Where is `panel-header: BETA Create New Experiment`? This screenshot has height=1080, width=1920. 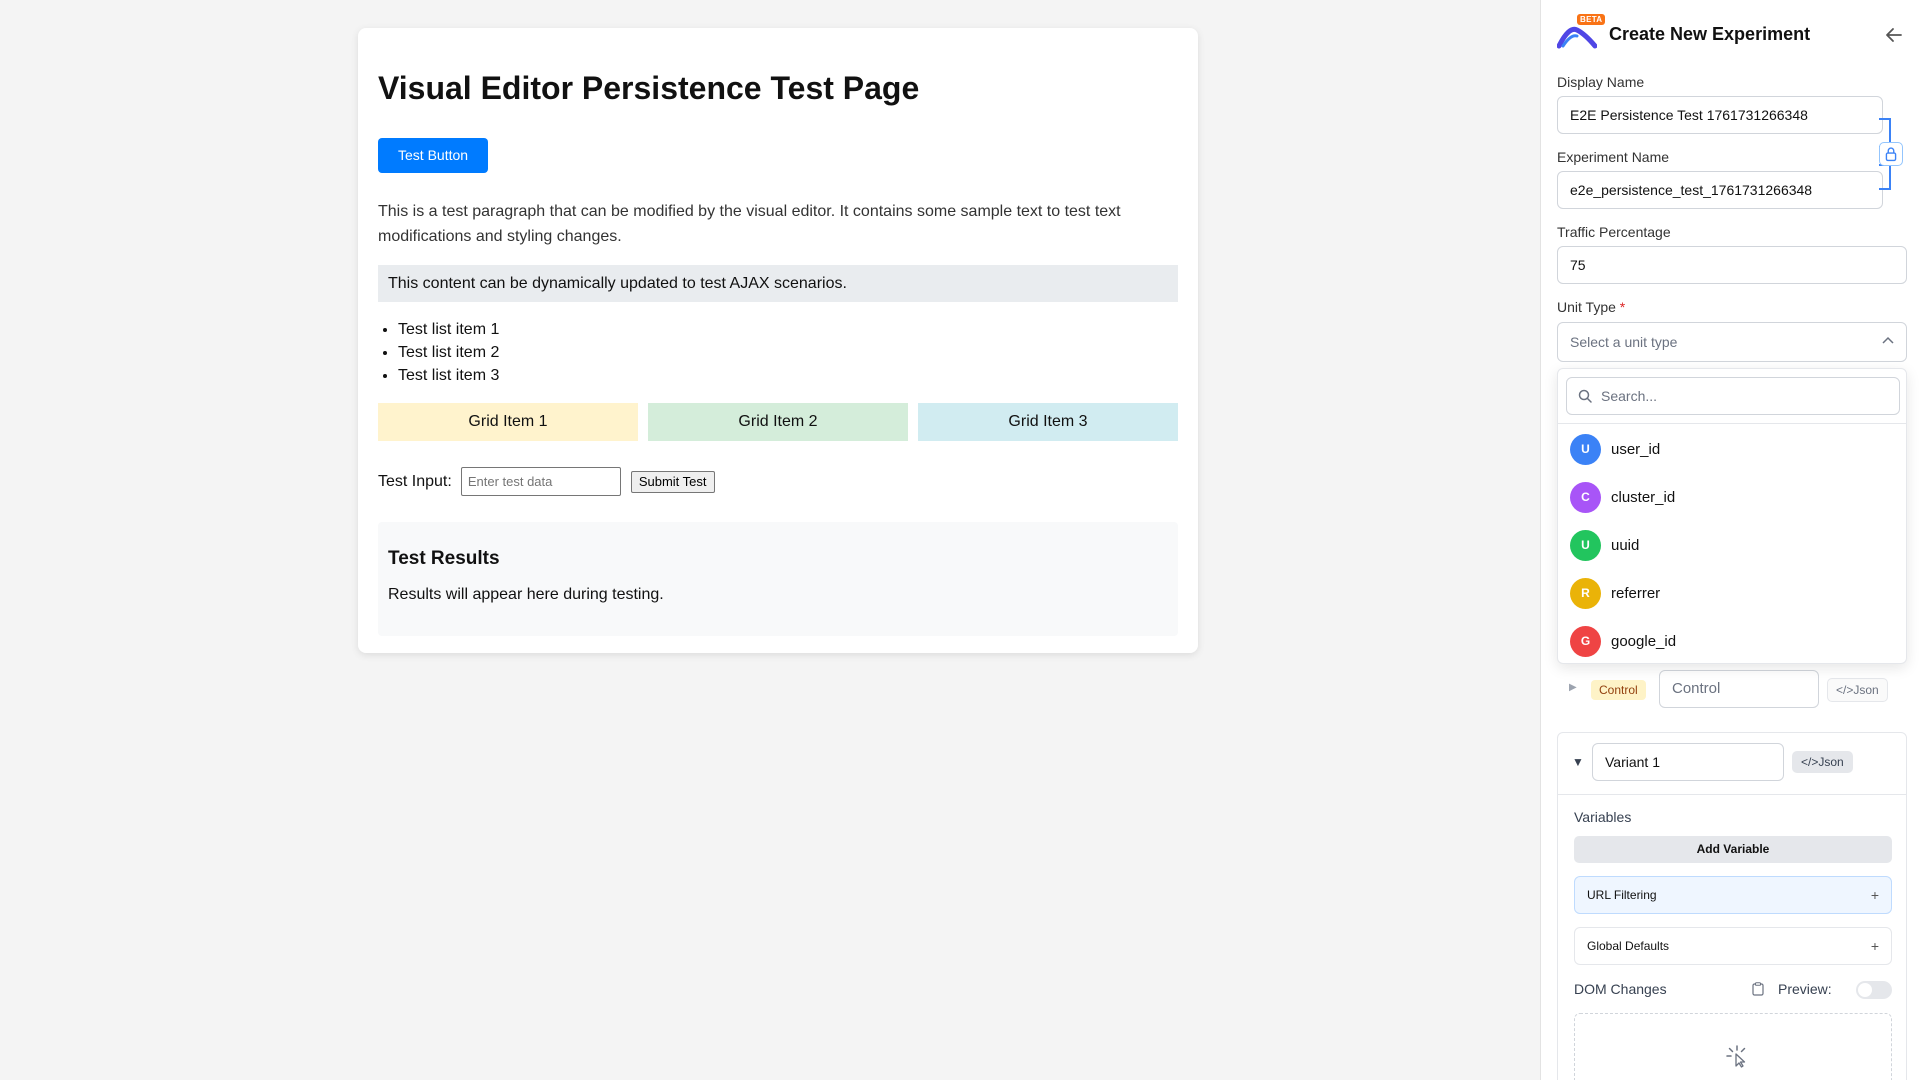
panel-header: BETA Create New Experiment is located at coordinates (1731, 36).